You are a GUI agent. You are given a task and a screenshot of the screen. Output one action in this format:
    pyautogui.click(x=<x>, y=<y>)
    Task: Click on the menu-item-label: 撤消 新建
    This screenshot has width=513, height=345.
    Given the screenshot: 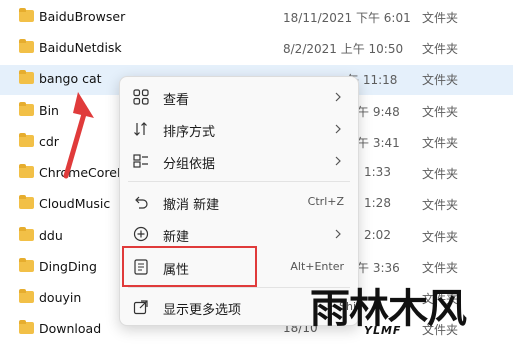 What is the action you would take?
    pyautogui.click(x=191, y=205)
    